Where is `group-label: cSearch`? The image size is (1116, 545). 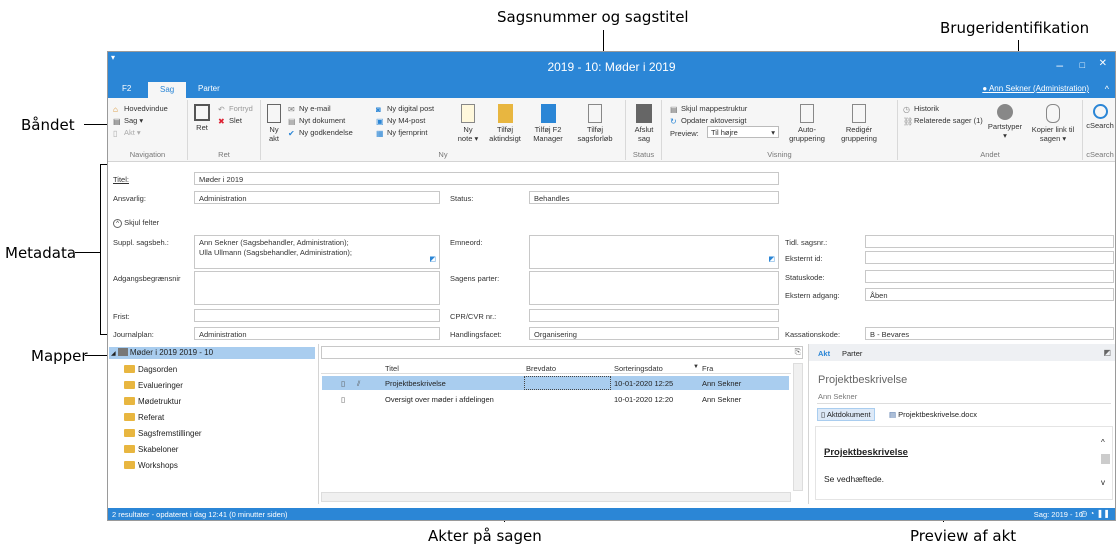
group-label: cSearch is located at coordinates (1100, 154).